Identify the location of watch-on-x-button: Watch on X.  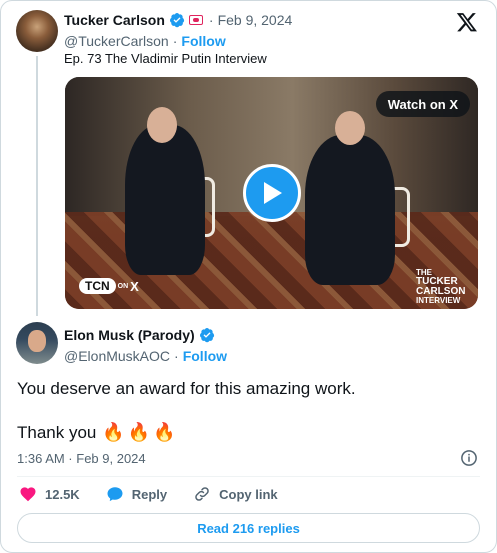
(422, 104).